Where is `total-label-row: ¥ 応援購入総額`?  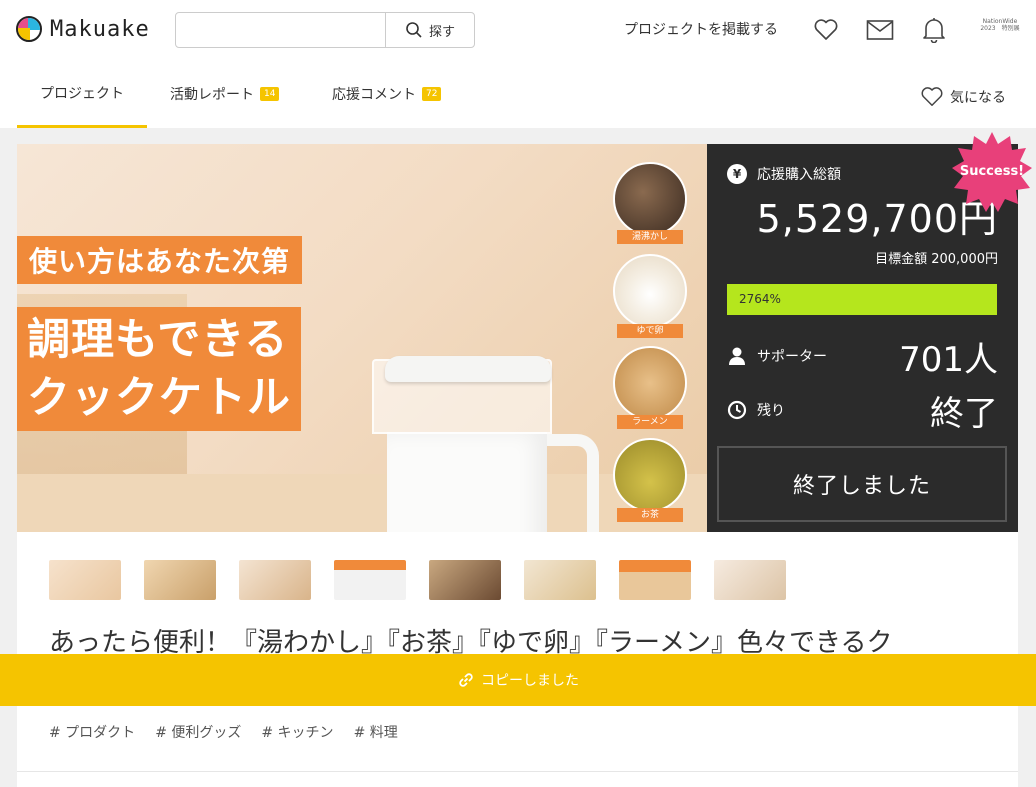 total-label-row: ¥ 応援購入総額 is located at coordinates (784, 174).